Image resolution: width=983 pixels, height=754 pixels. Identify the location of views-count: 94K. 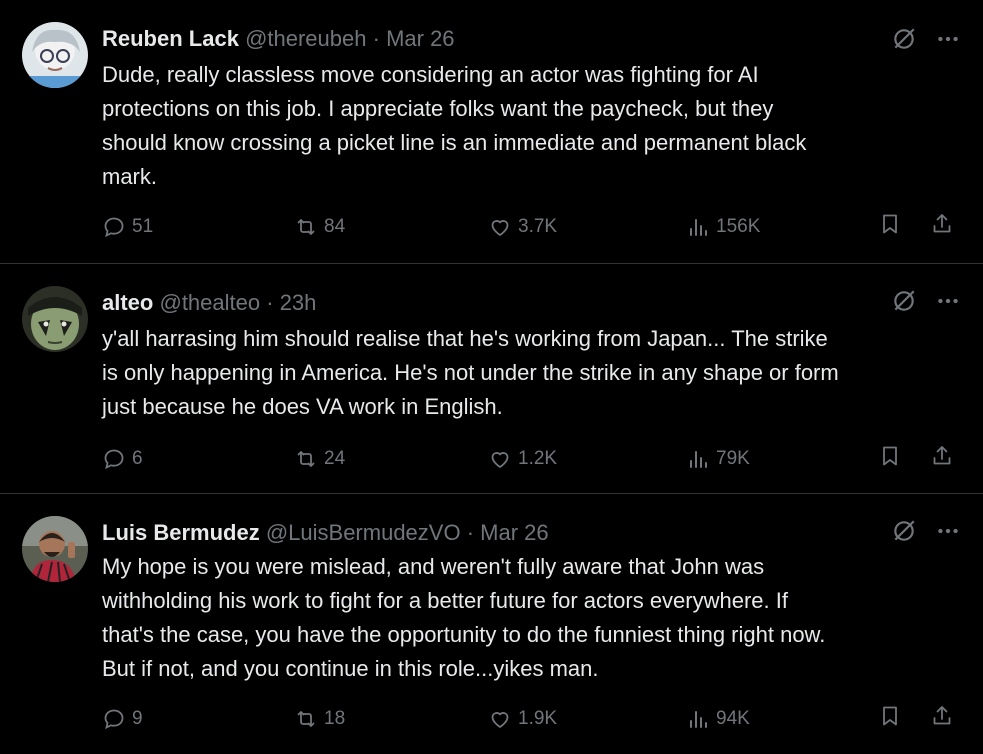
(733, 718).